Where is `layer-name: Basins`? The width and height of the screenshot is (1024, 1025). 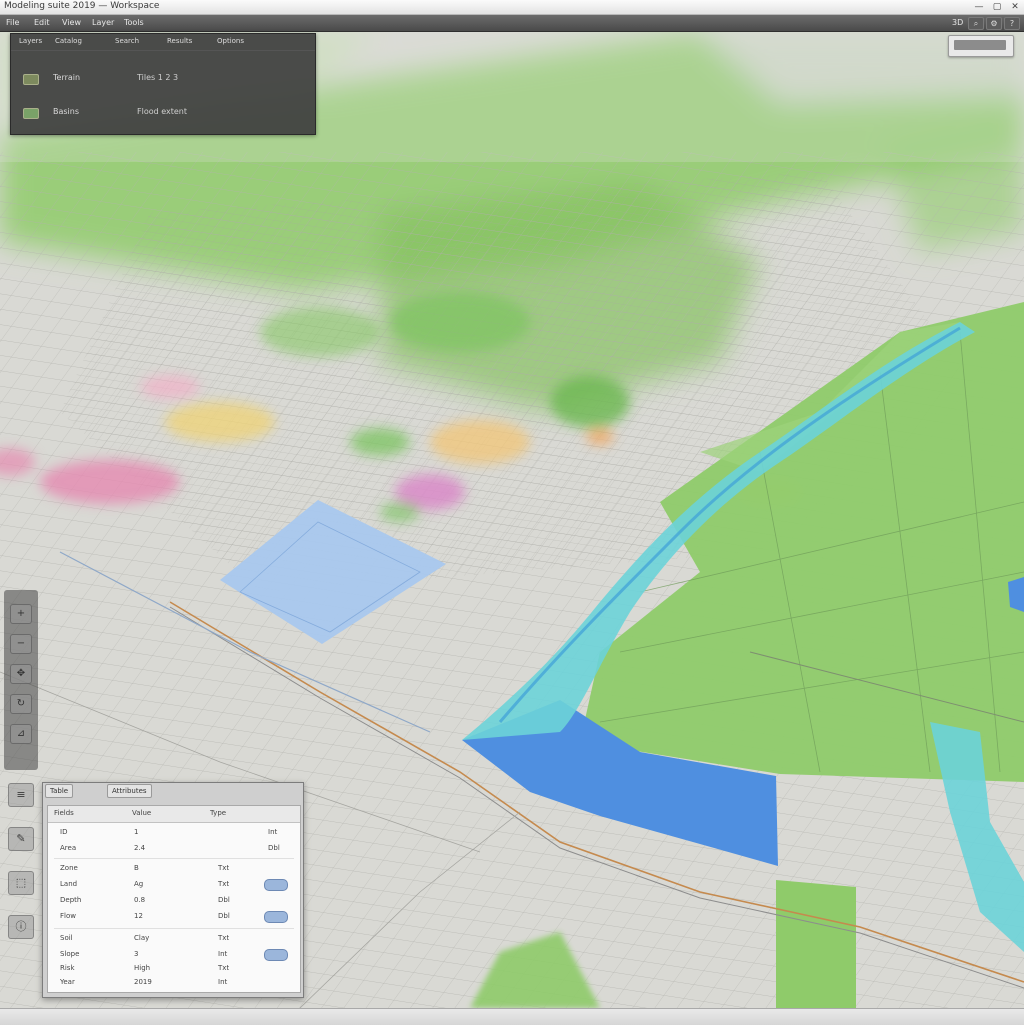 layer-name: Basins is located at coordinates (66, 111).